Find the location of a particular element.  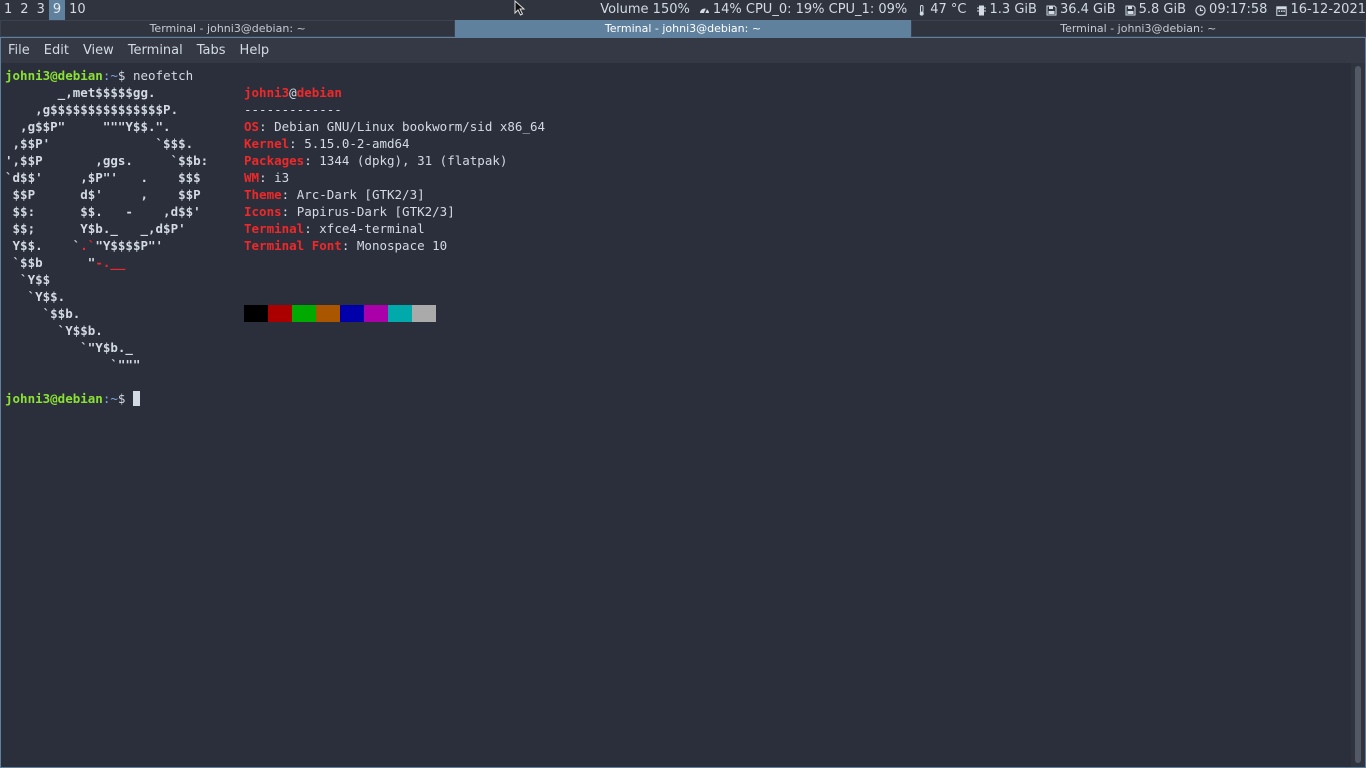

info-row-packages: Packages: 1344 (dpkg), 31 (flatpak) is located at coordinates (394, 160).